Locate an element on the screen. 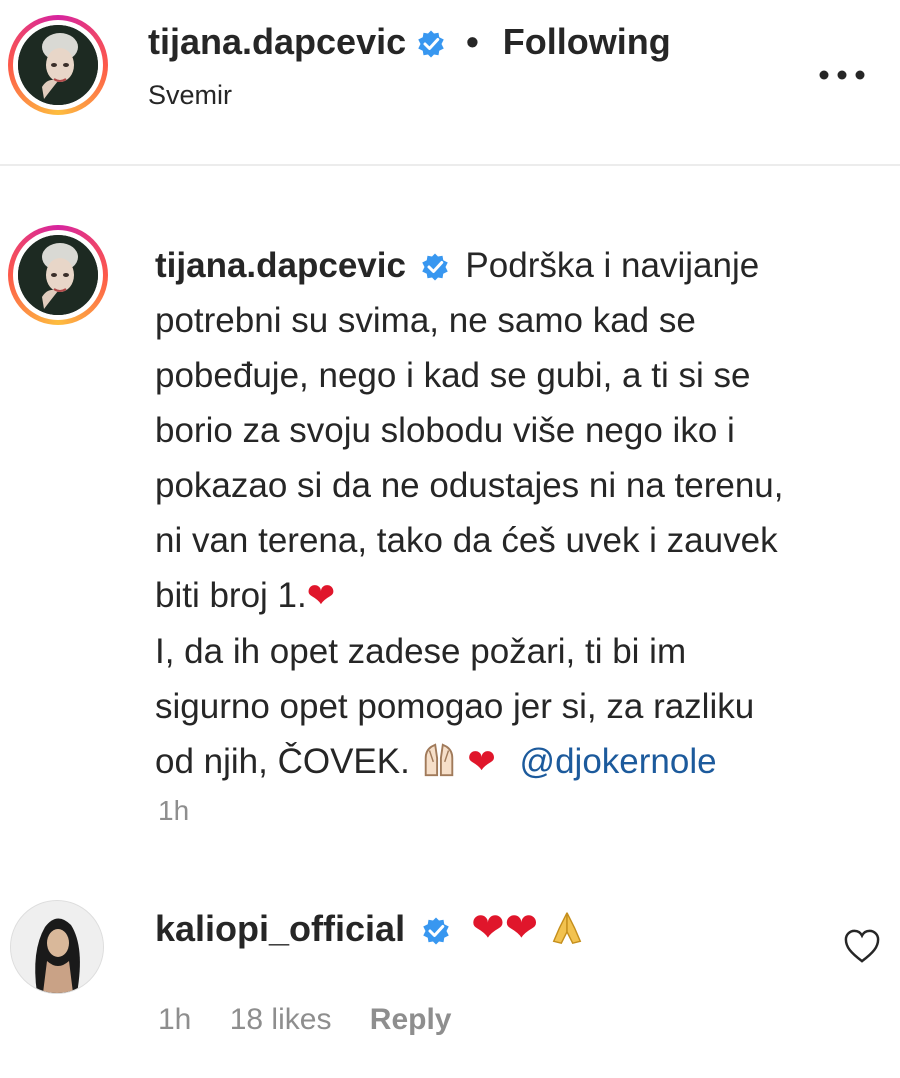 The image size is (900, 1078). caption-line: pobeđuje, nego i kad se gubi, a ti si se is located at coordinates (453, 375).